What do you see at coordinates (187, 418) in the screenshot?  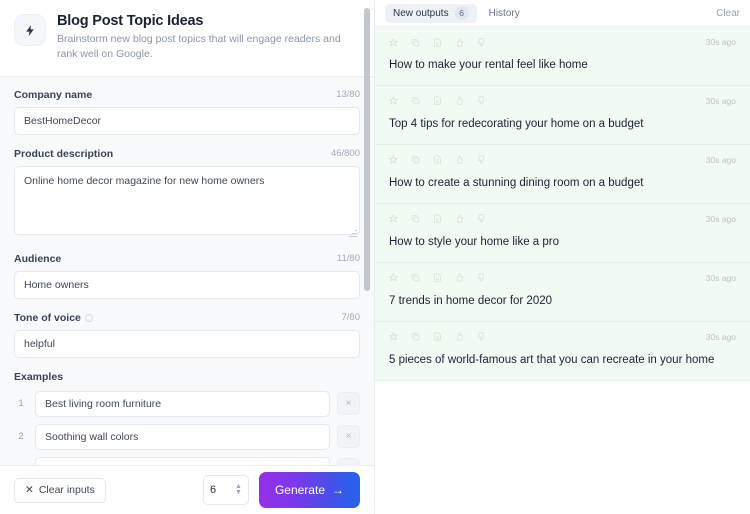 I see `field-examples: Examples 1 × 2 × 3 ×` at bounding box center [187, 418].